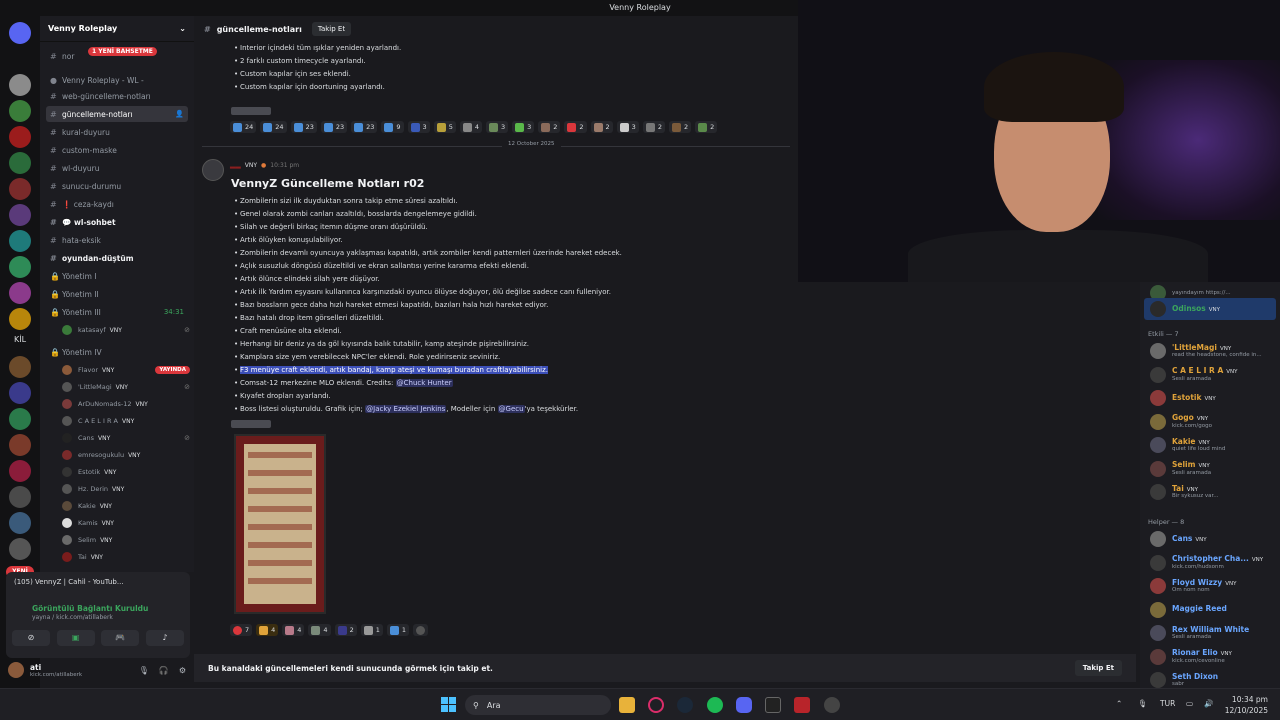 The height and width of the screenshot is (720, 1280). What do you see at coordinates (20, 33) in the screenshot?
I see `discord-home-icon` at bounding box center [20, 33].